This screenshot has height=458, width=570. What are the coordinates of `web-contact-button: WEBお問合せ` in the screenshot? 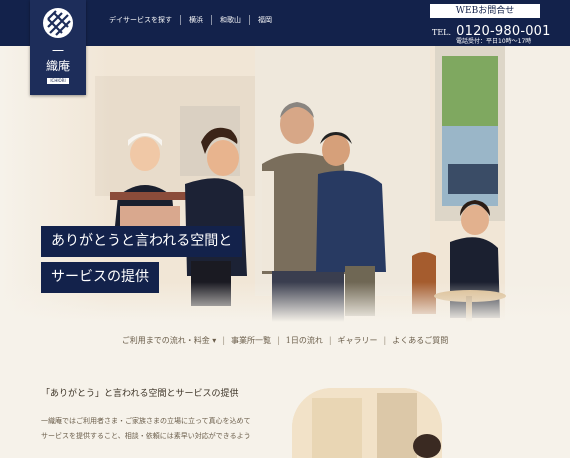 It's located at (485, 11).